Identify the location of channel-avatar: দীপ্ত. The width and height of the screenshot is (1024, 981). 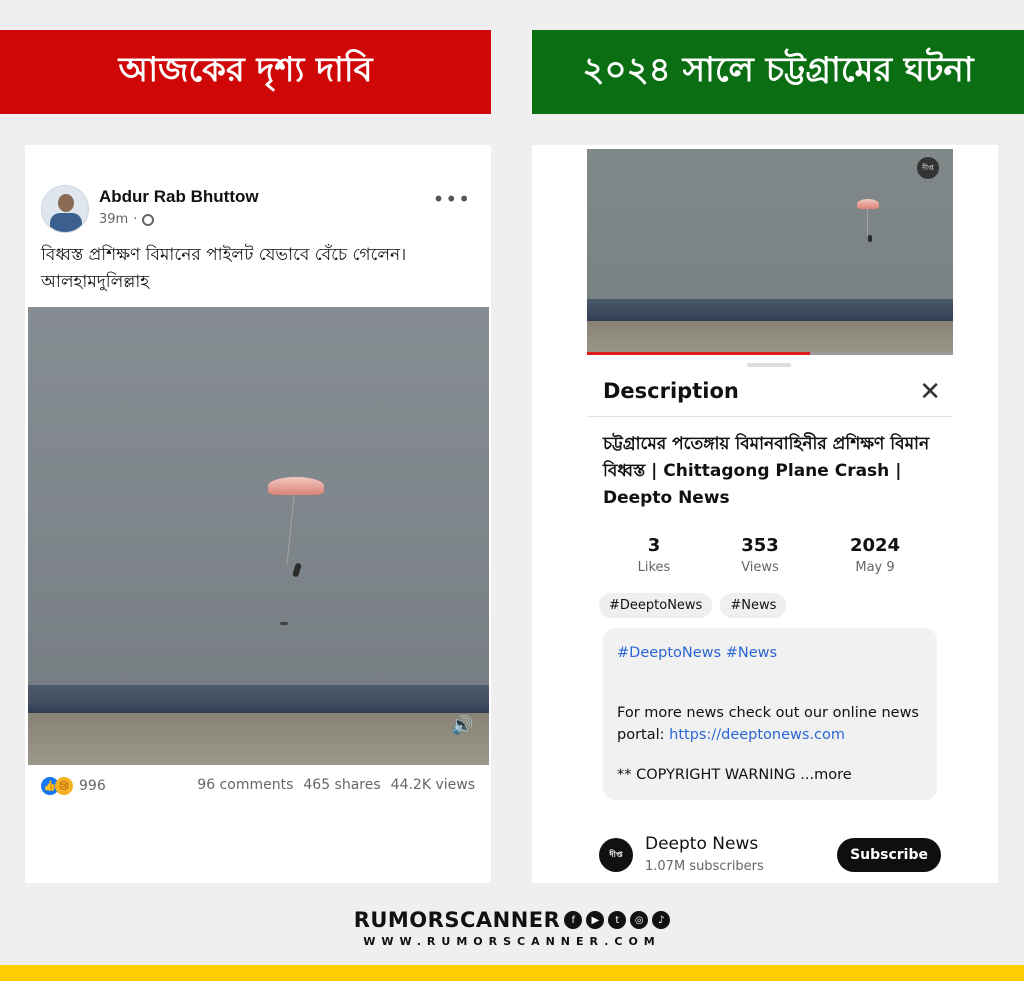
(616, 855).